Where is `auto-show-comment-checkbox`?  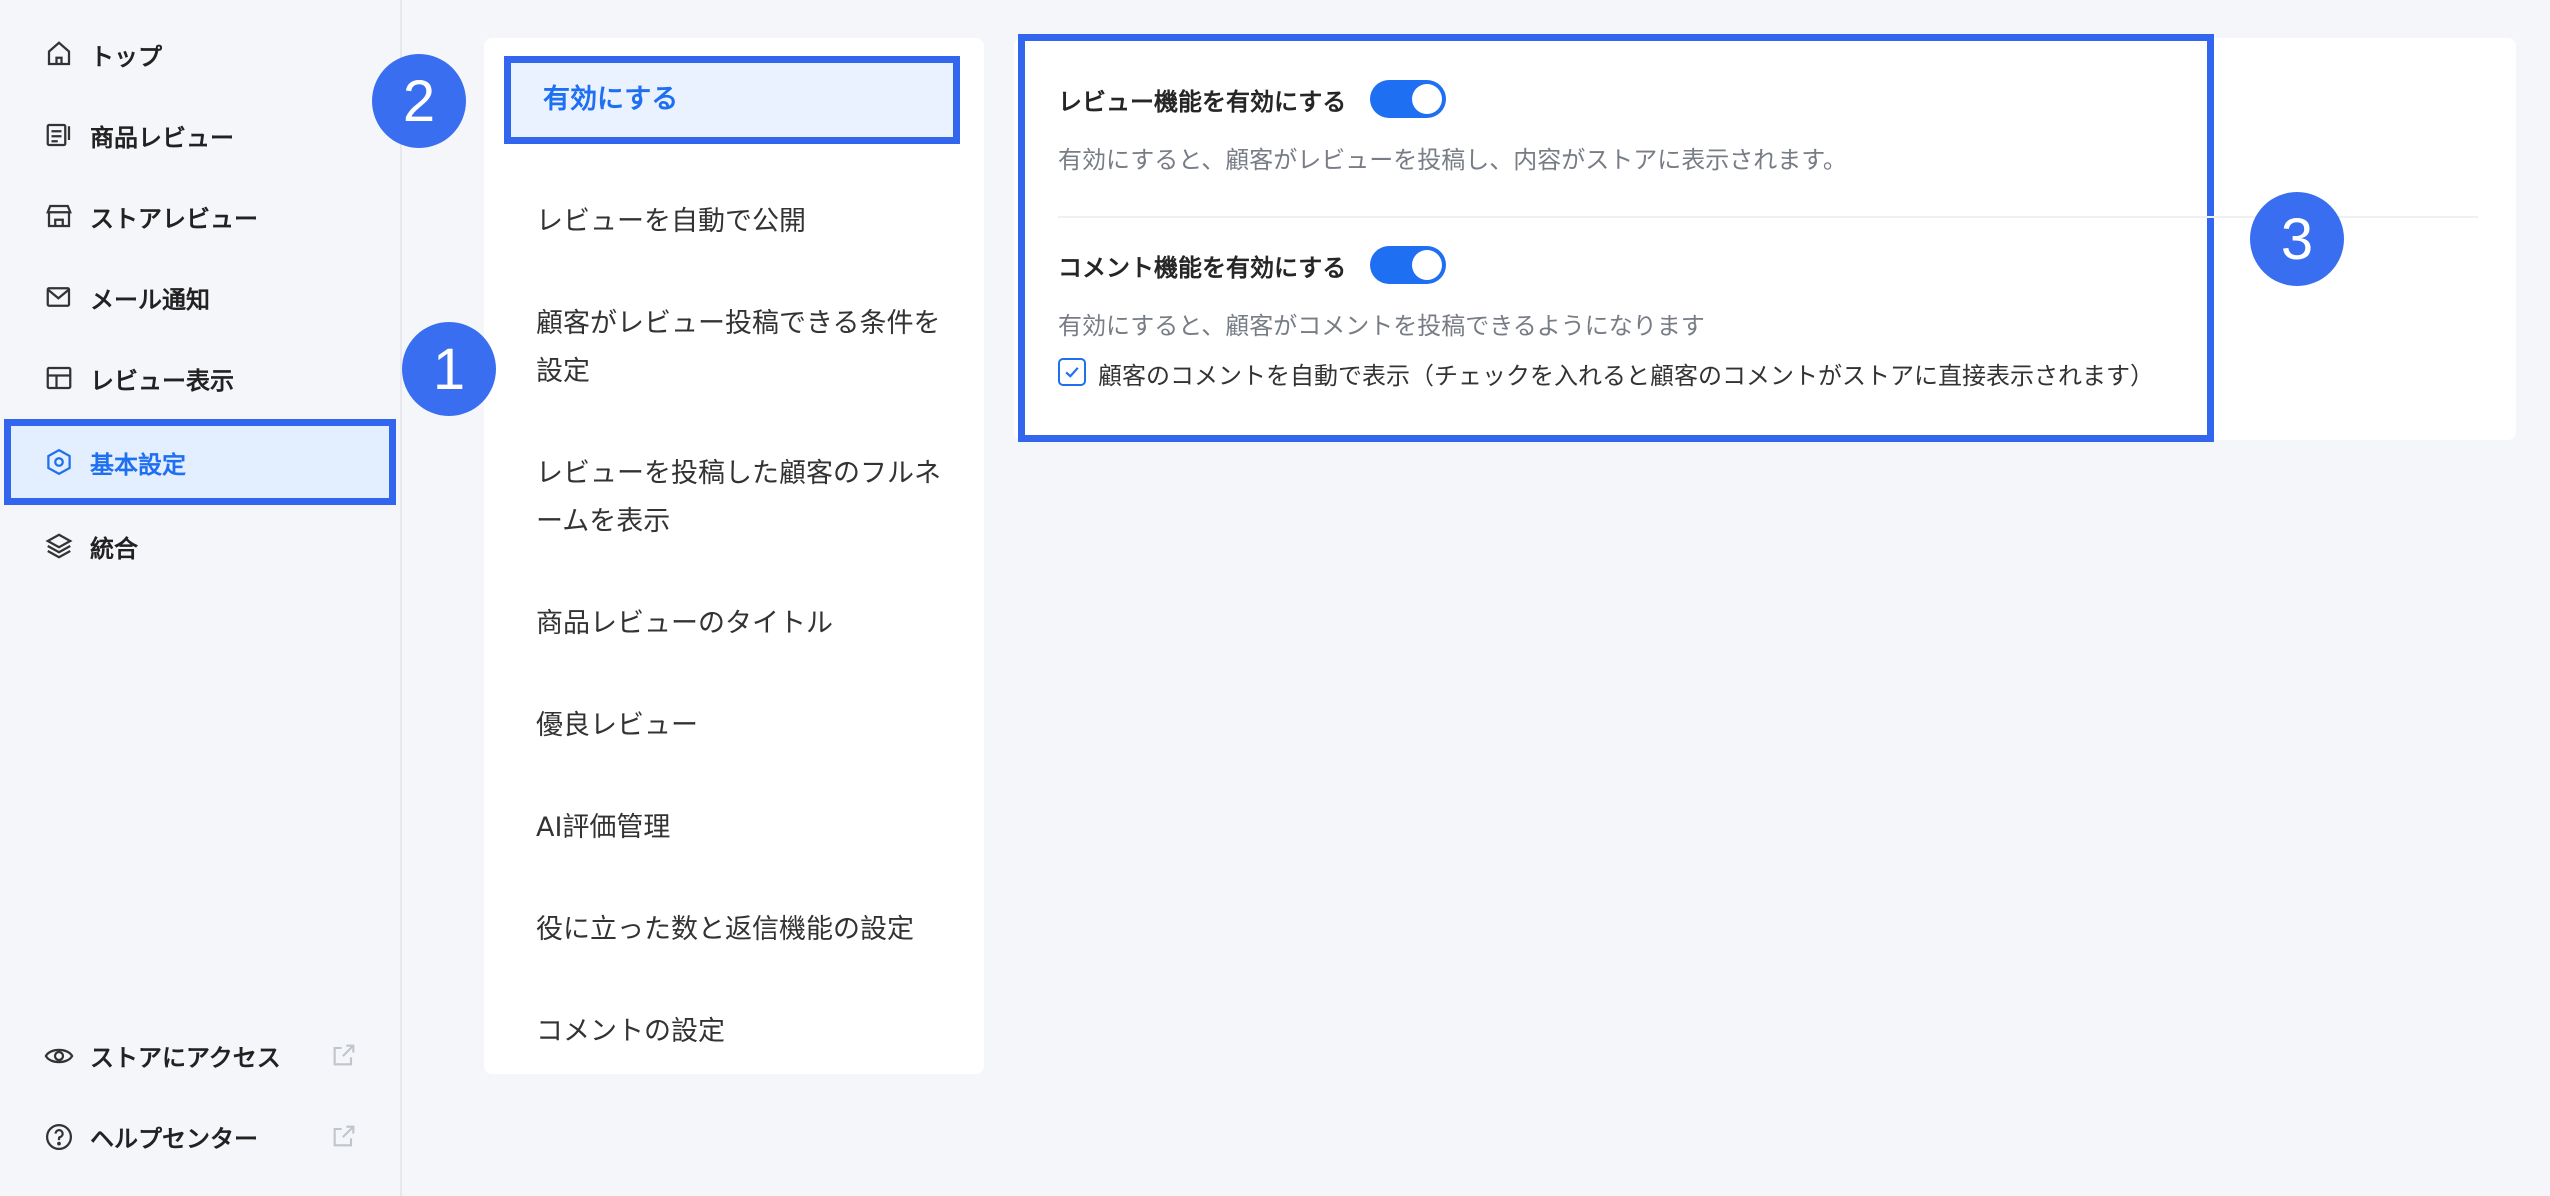
auto-show-comment-checkbox is located at coordinates (1072, 372).